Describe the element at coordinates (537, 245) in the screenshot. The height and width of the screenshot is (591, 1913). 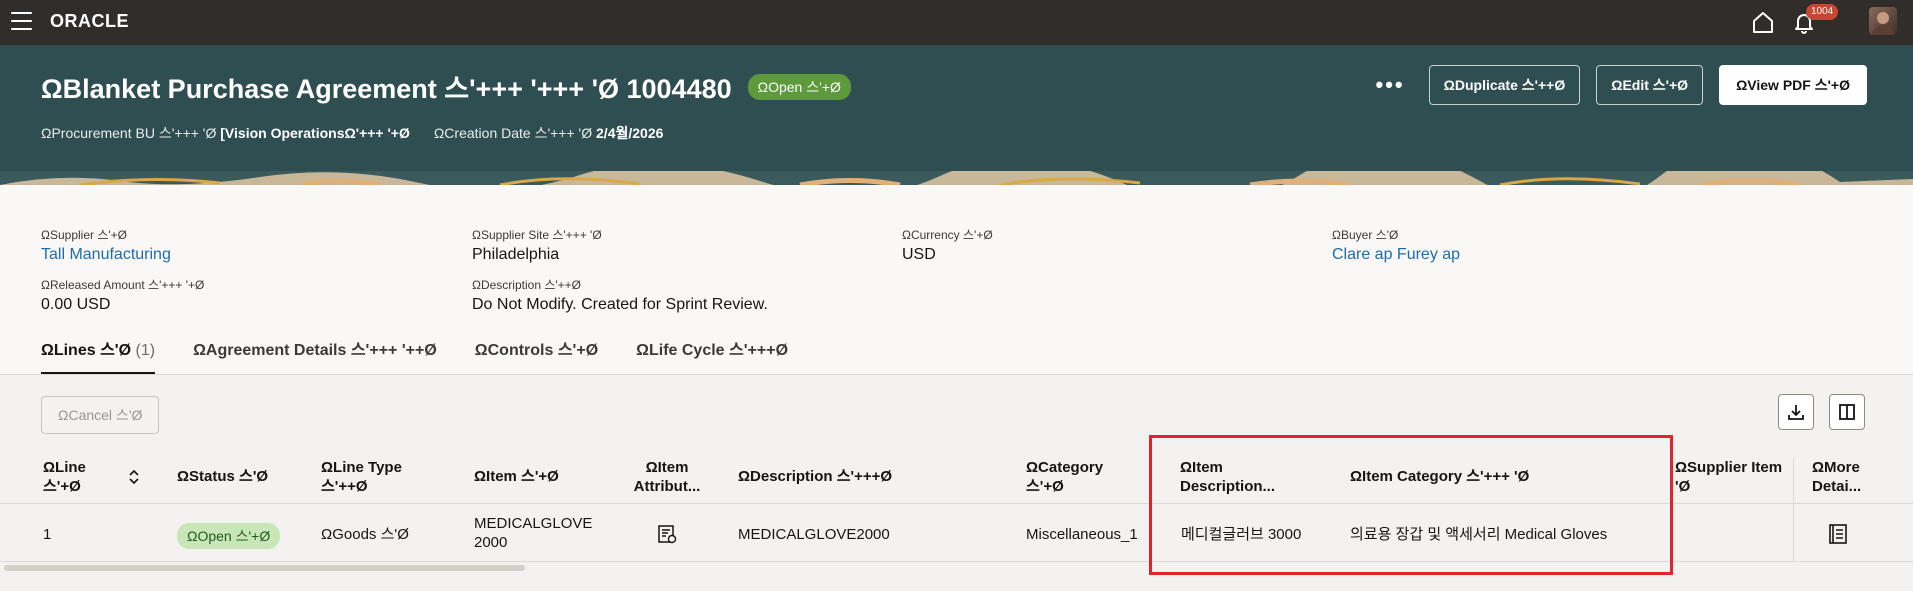
I see `supplier-site-field: ΩSupplier Site 스'+++ 'Ø Philadelphia` at that location.